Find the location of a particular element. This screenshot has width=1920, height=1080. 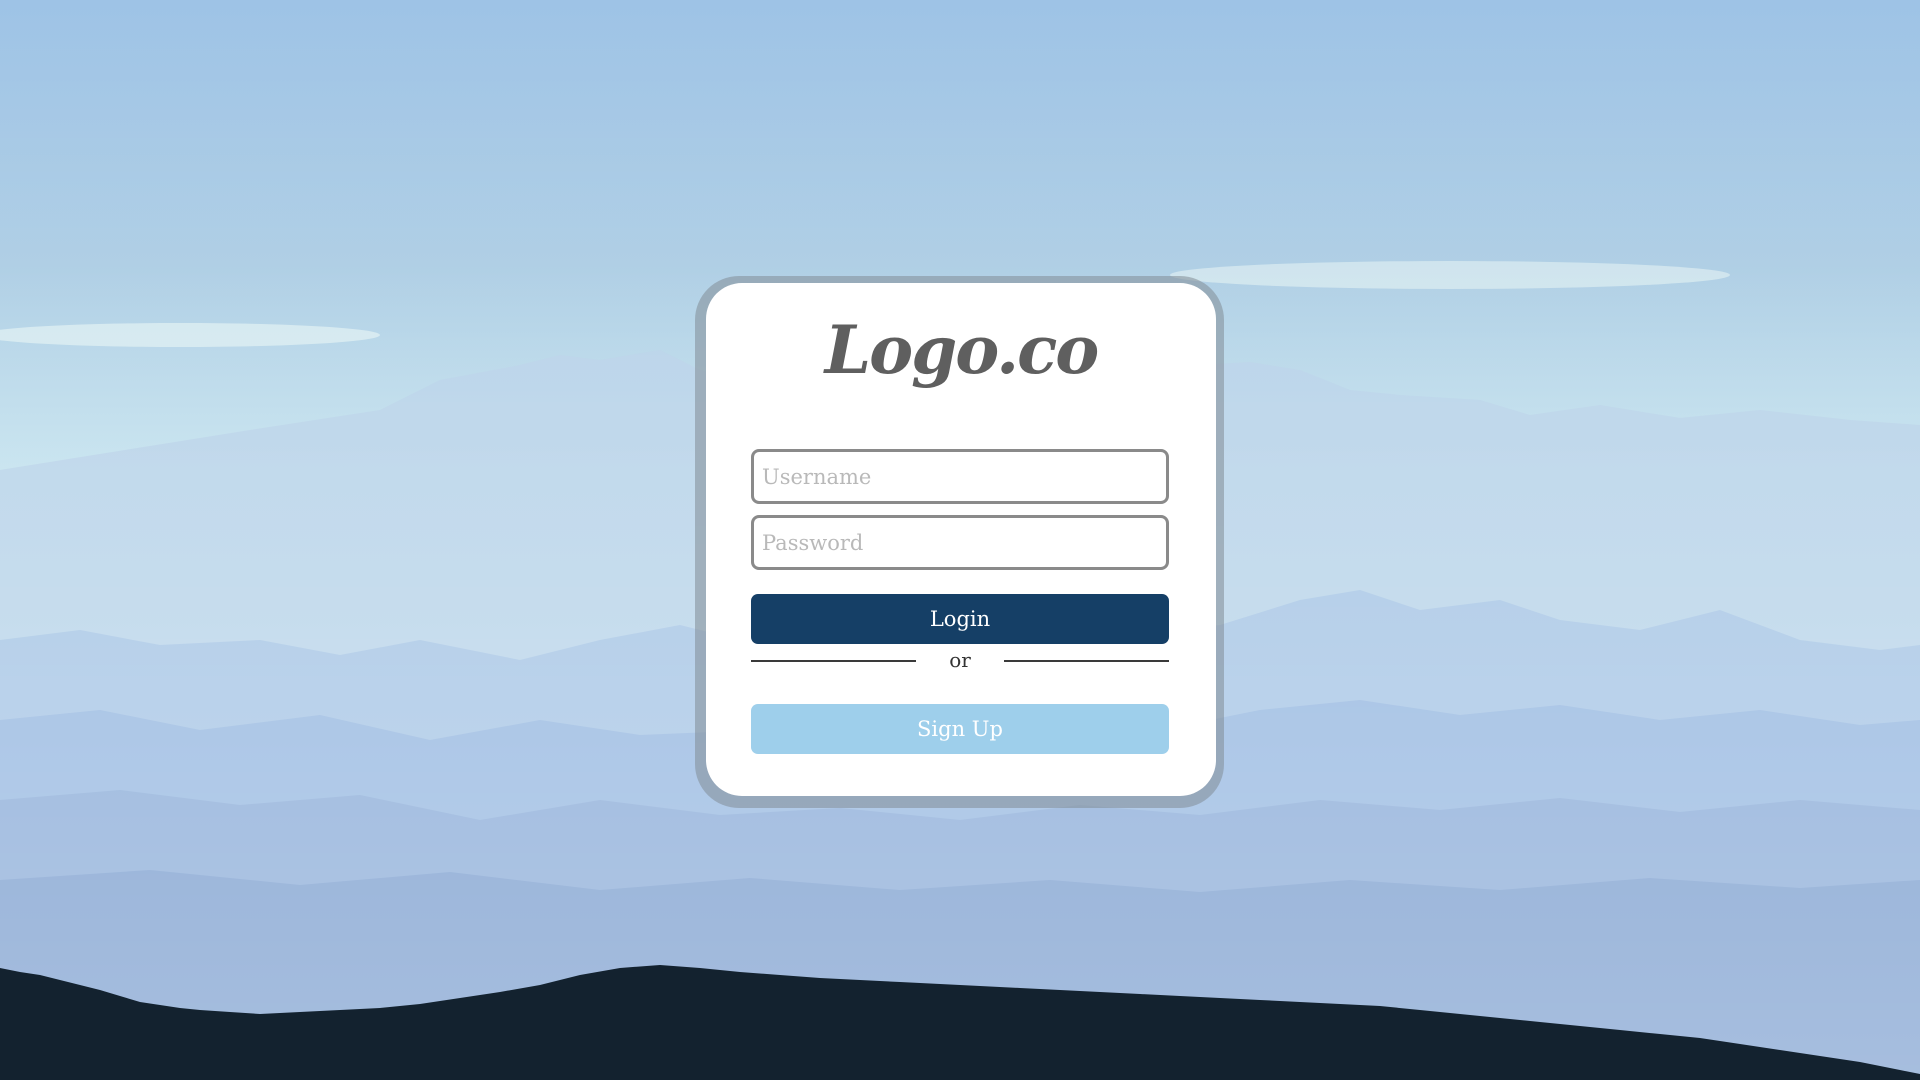

divider-line-right is located at coordinates (1086, 661).